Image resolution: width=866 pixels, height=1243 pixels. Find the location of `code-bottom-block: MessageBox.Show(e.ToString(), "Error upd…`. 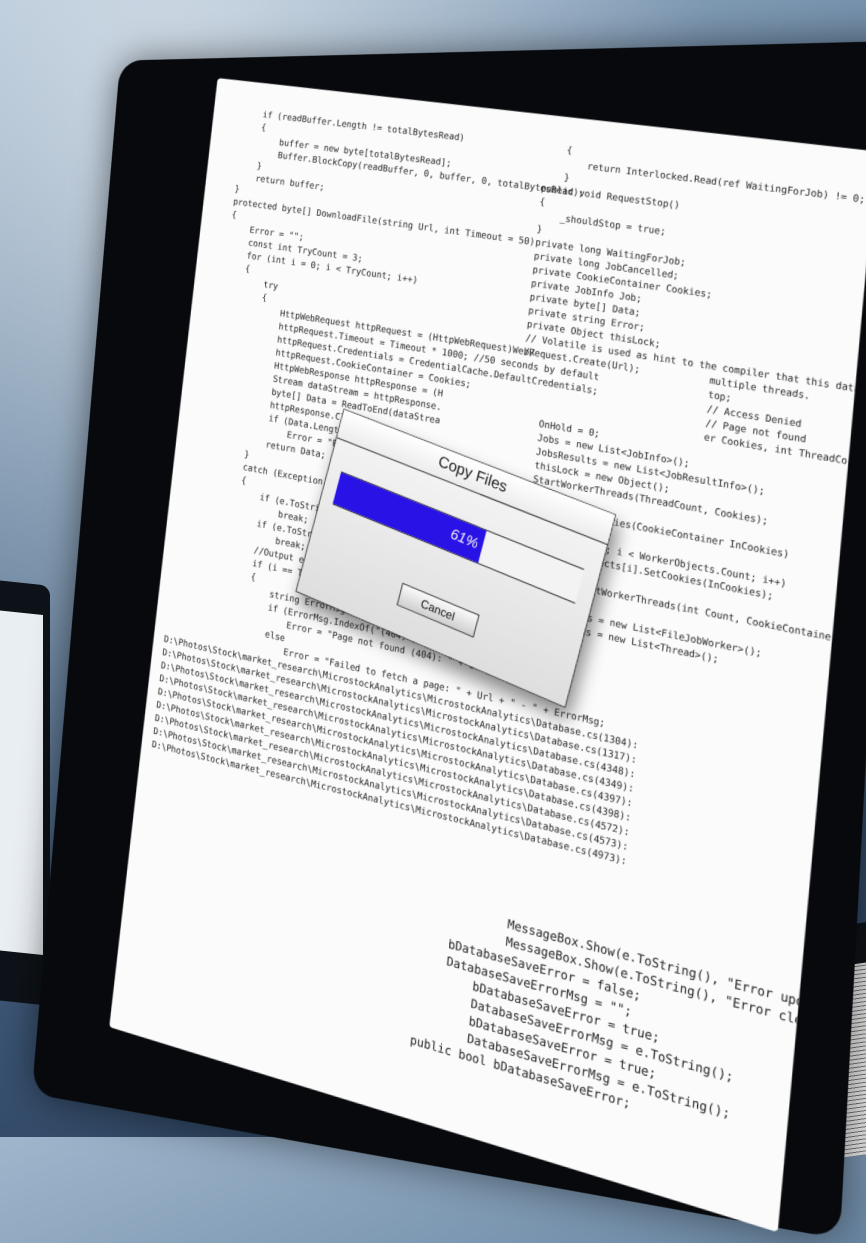

code-bottom-block: MessageBox.Show(e.ToString(), "Error upd… is located at coordinates (624, 1033).